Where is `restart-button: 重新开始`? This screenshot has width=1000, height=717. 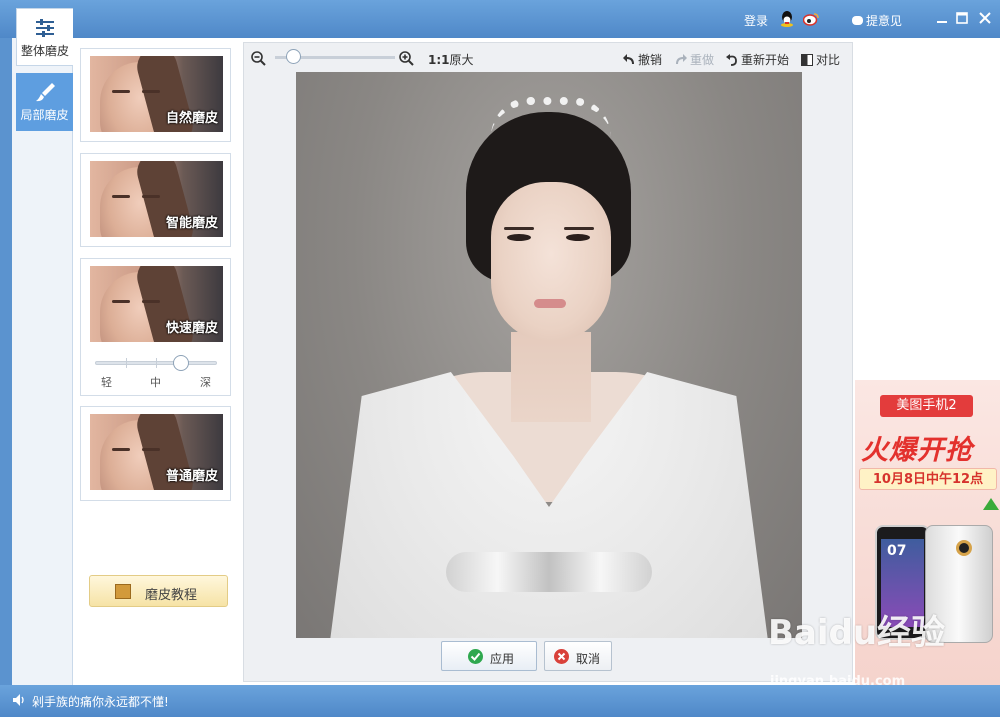
restart-button: 重新开始 is located at coordinates (757, 59).